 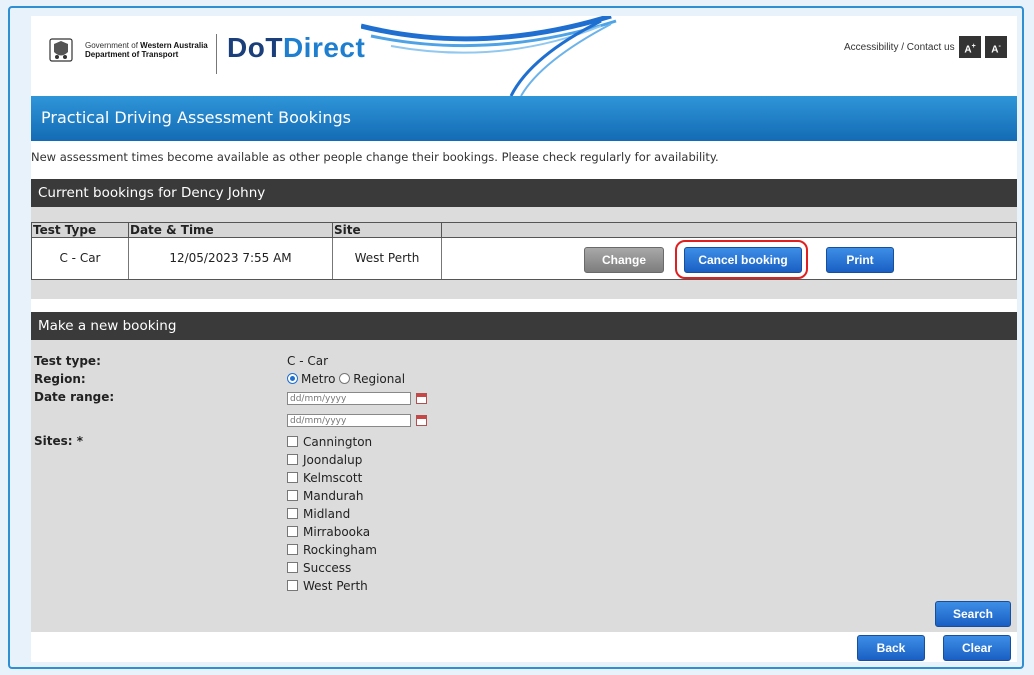 What do you see at coordinates (332, 550) in the screenshot?
I see `site-rockingham-checkbox: Rockingham` at bounding box center [332, 550].